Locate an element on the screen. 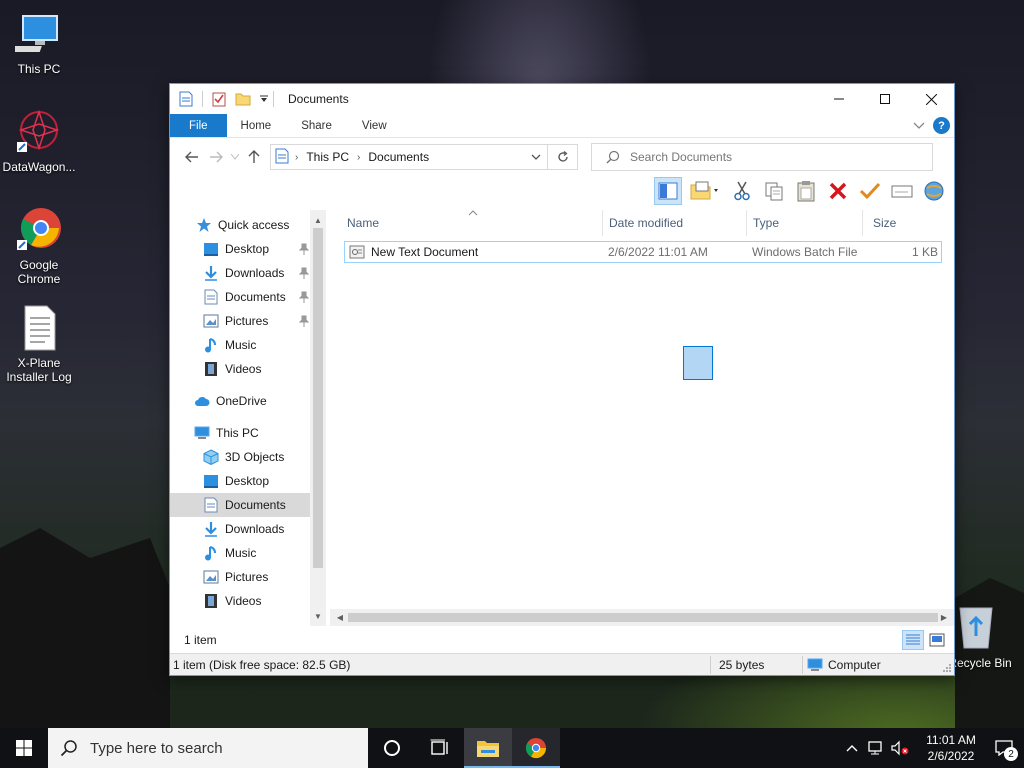  resize-grip-icon is located at coordinates (947, 668).